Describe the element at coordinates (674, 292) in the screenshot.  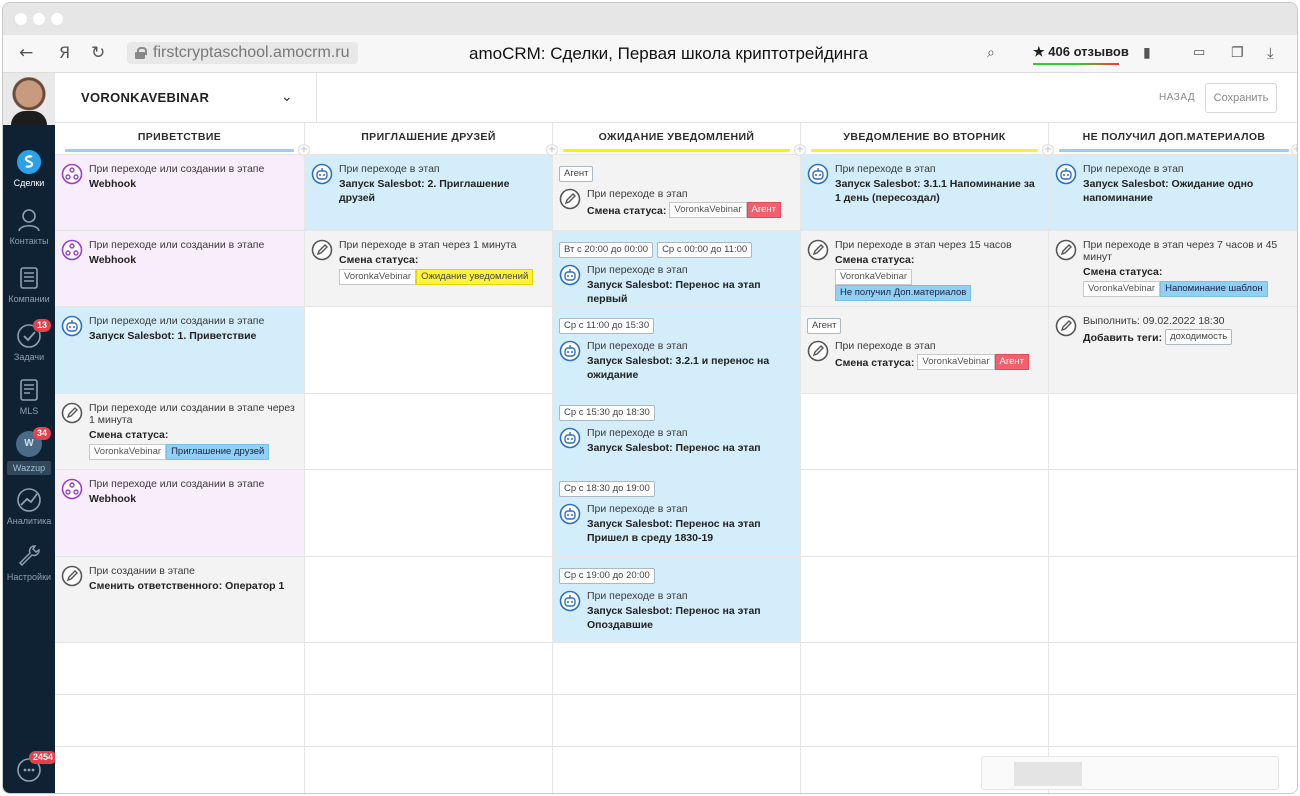
I see `trigger-action: Запуск Salesbot: Перенос на этап первый` at that location.